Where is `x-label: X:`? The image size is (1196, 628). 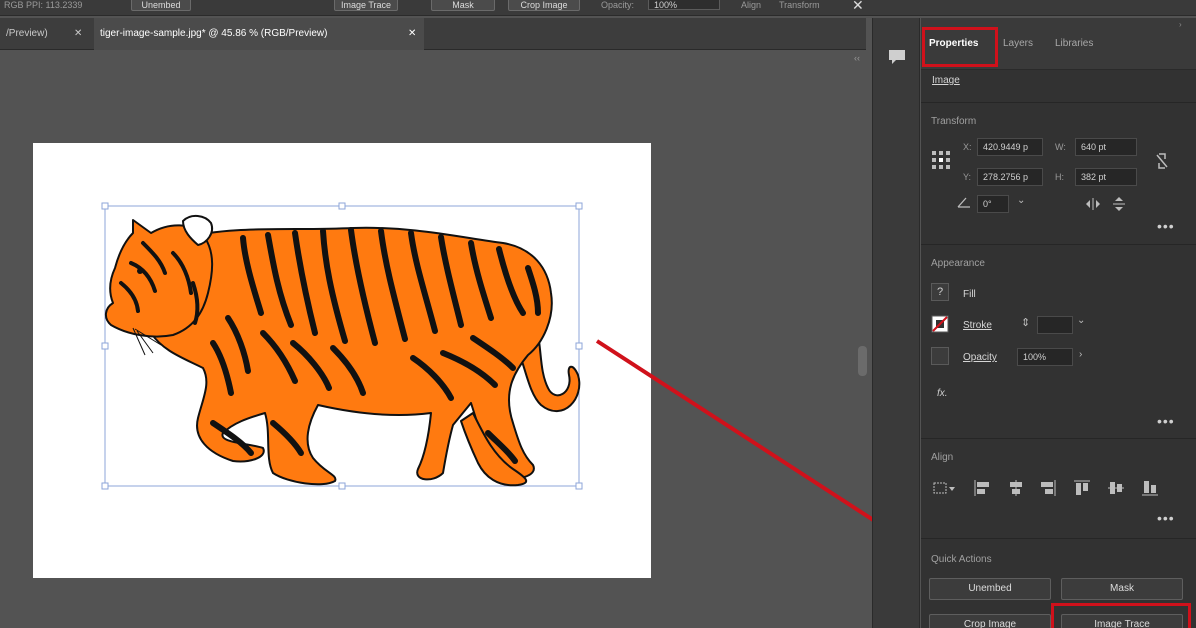
x-label: X: is located at coordinates (967, 147).